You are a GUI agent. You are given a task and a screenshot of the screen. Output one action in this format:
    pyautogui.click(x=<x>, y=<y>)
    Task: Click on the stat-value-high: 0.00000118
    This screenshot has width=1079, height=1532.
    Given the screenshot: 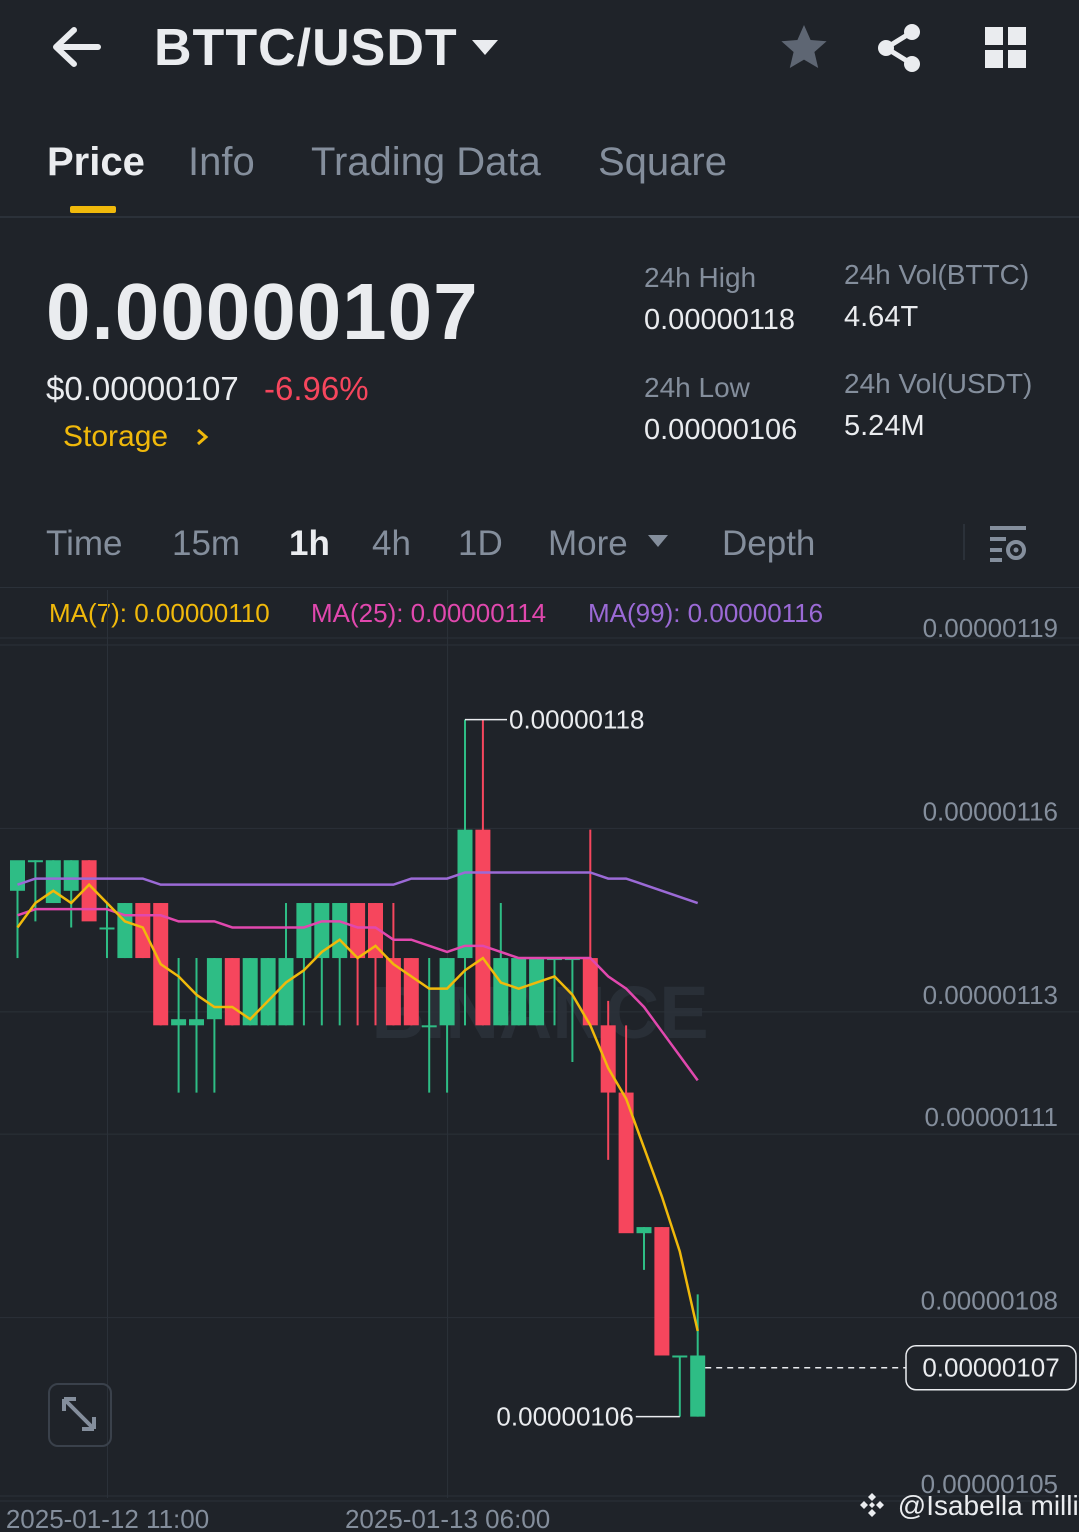 What is the action you would take?
    pyautogui.click(x=720, y=320)
    